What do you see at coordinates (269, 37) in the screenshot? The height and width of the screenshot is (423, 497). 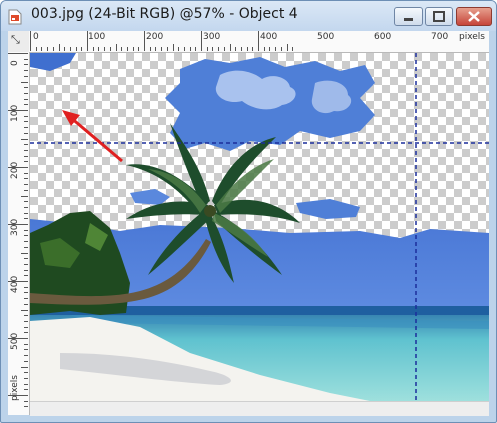 I see `h-ruler-label-400: 400` at bounding box center [269, 37].